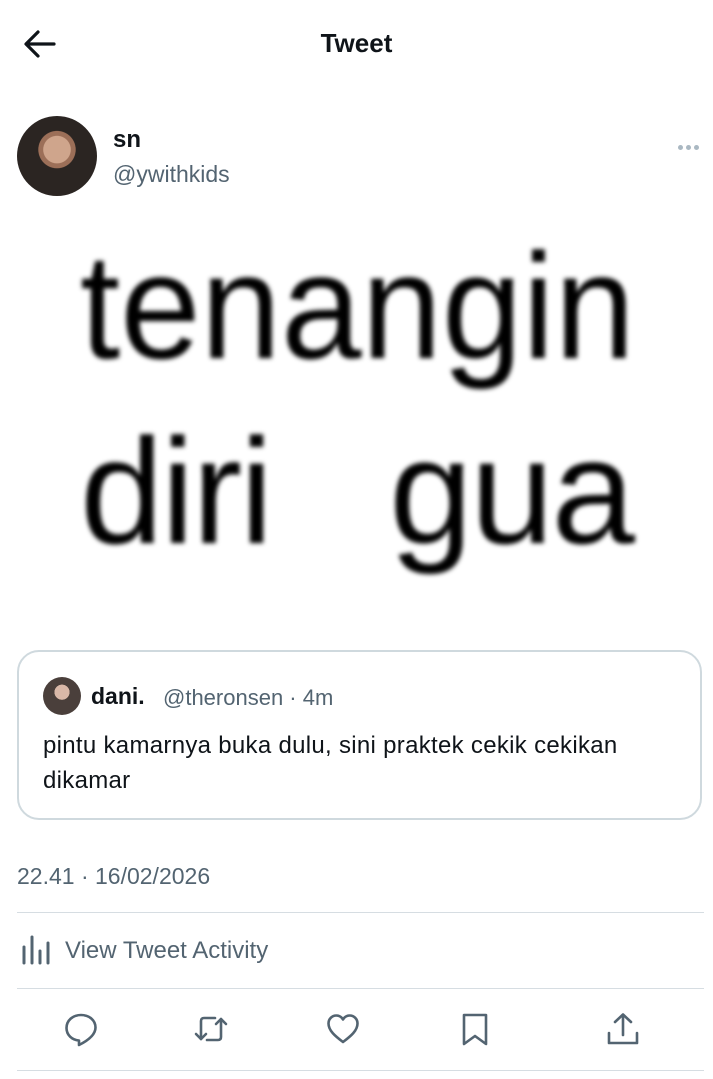  Describe the element at coordinates (357, 306) in the screenshot. I see `media-text-line-1: tenangin` at that location.